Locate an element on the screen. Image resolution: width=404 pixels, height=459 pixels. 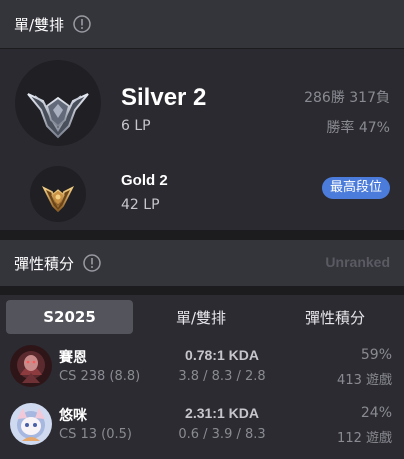
tab-solo-duo: 單/雙排 is located at coordinates (201, 317).